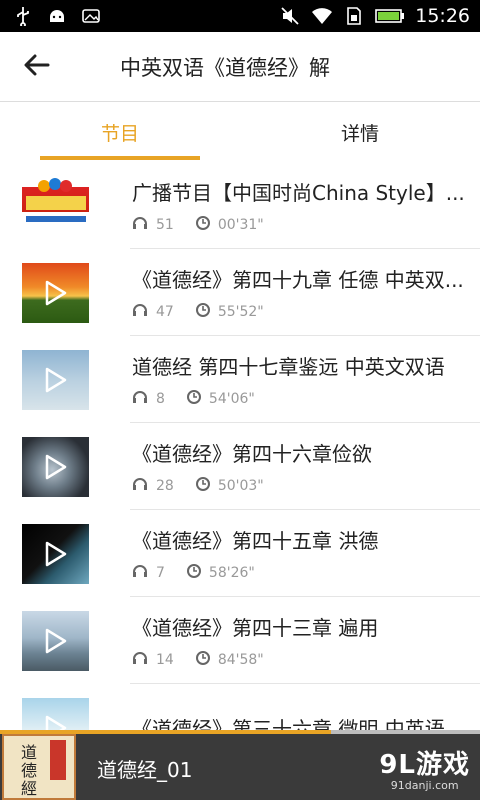  I want to click on tab-bar: 节目 详情, so click(240, 132).